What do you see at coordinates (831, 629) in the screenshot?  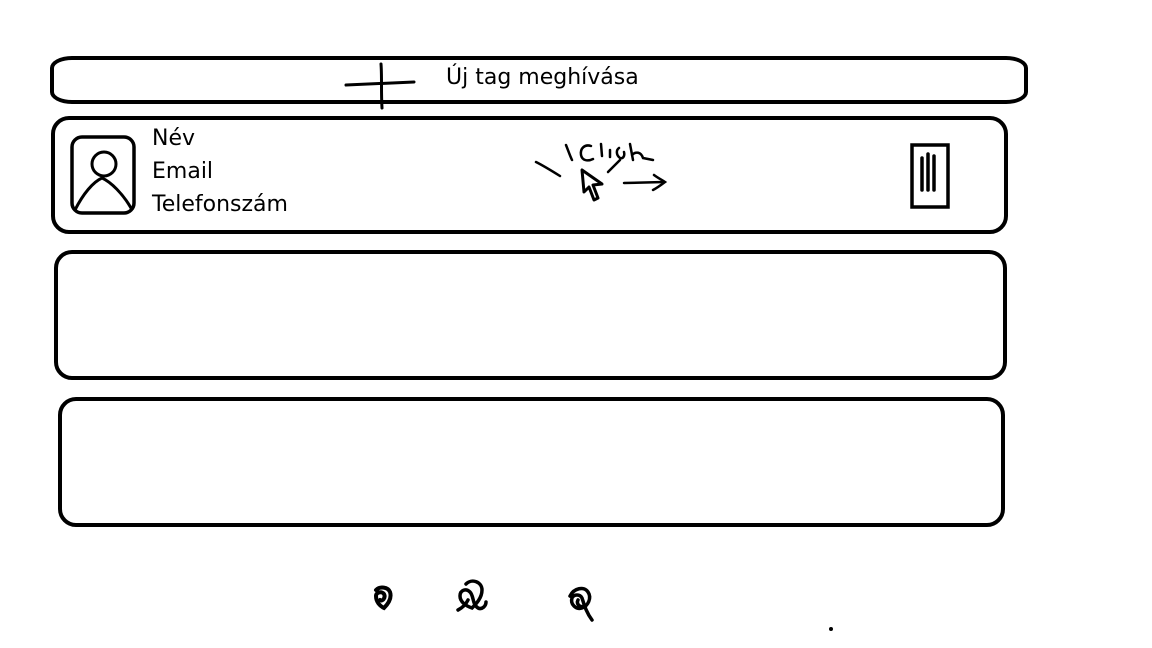 I see `stray-dot` at bounding box center [831, 629].